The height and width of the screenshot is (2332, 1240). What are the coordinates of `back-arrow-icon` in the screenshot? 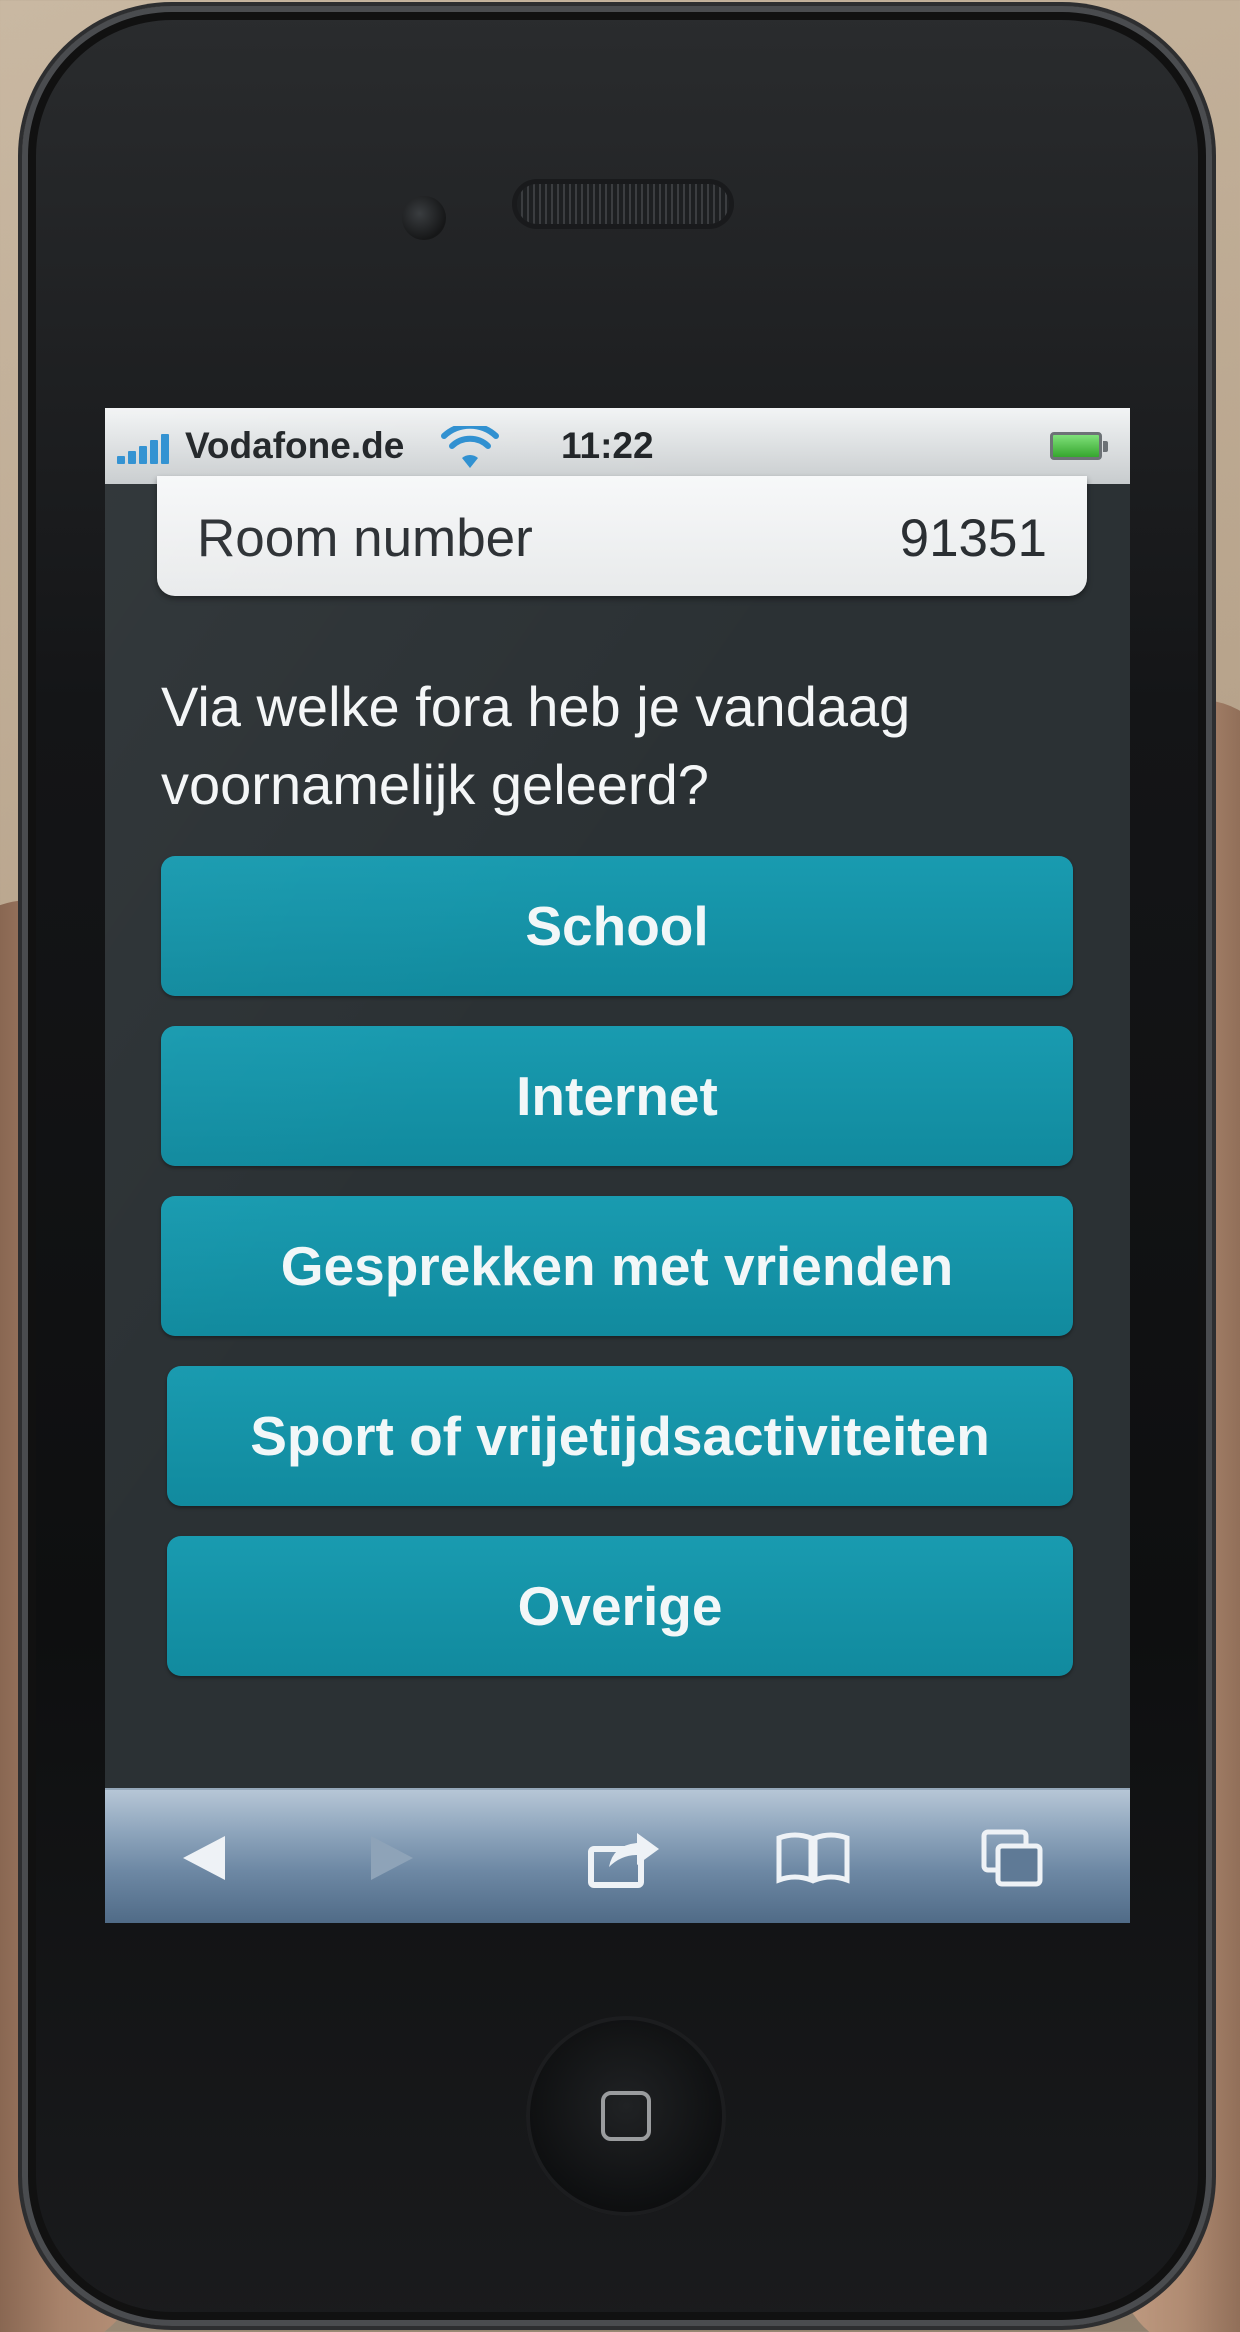 It's located at (203, 1858).